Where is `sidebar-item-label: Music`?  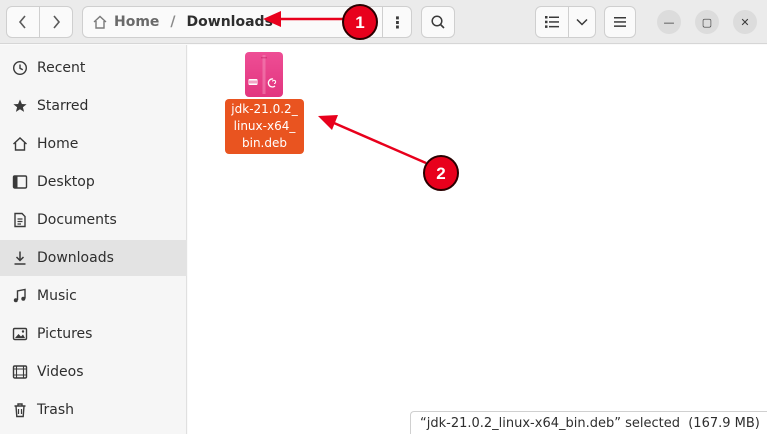
sidebar-item-label: Music is located at coordinates (57, 296).